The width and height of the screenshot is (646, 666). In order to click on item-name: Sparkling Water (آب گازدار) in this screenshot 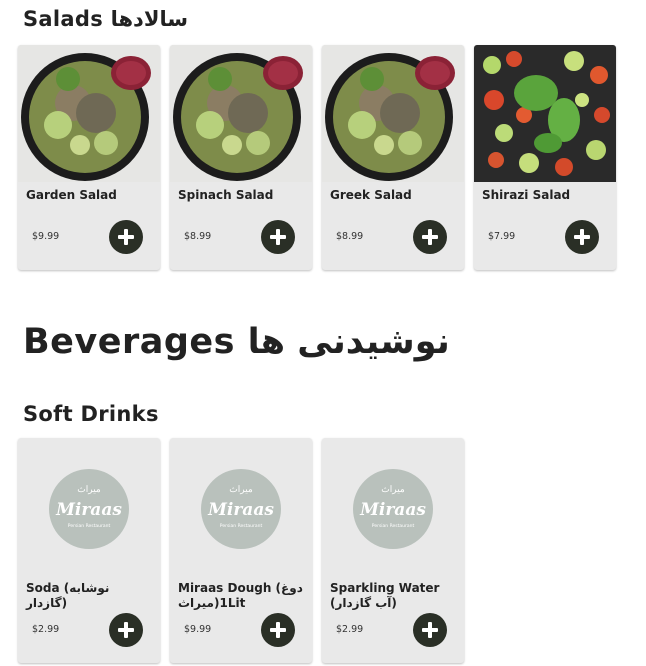, I will do `click(385, 595)`.